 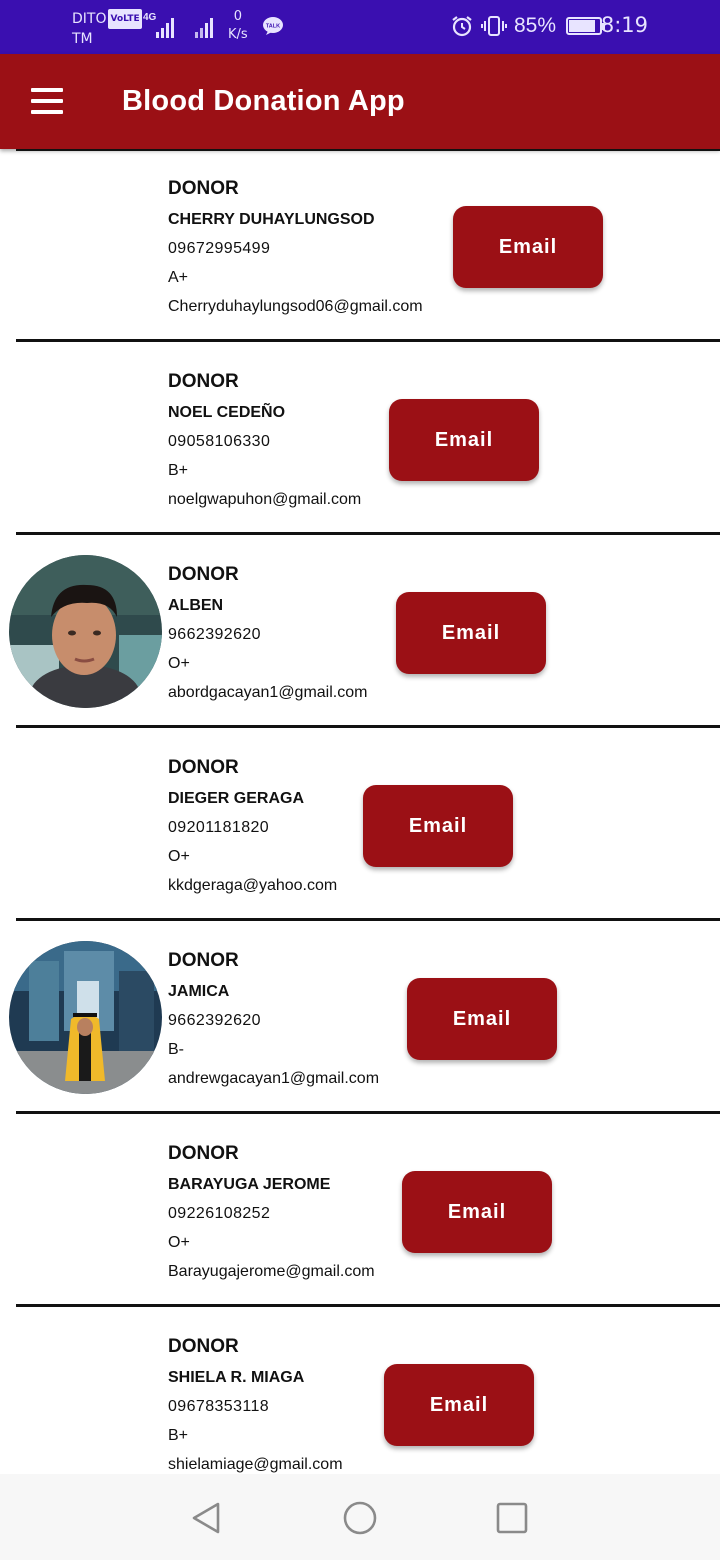 What do you see at coordinates (253, 885) in the screenshot?
I see `donor-email: kkdgeraga@yahoo.com` at bounding box center [253, 885].